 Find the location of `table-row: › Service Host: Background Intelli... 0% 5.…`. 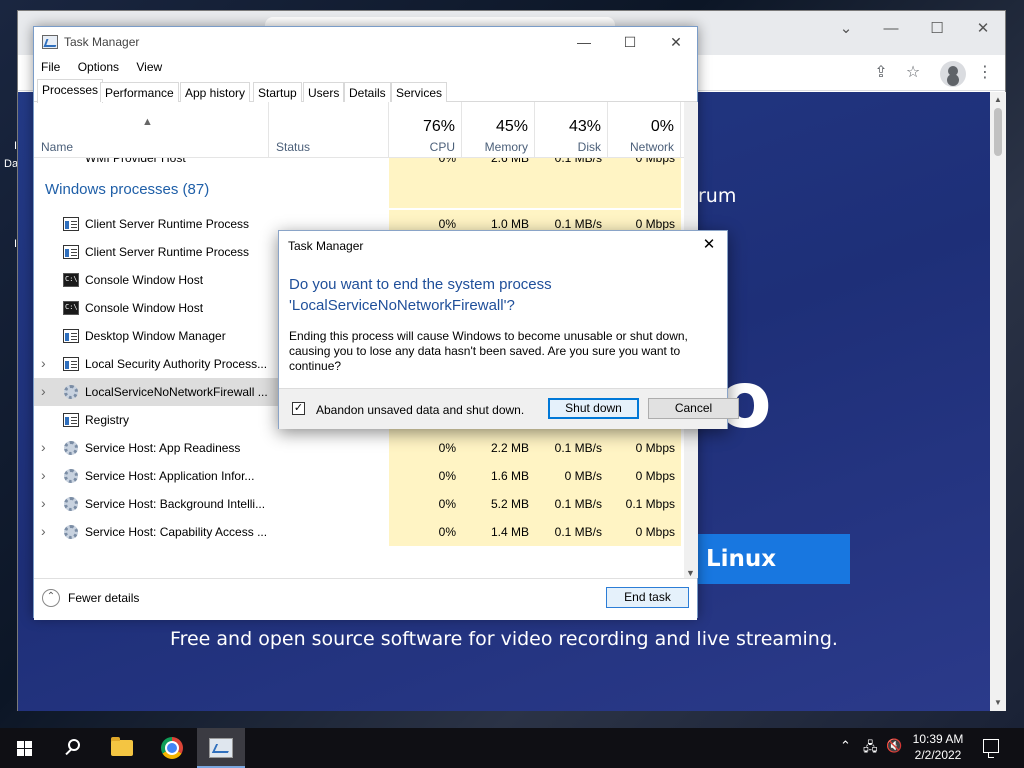

table-row: › Service Host: Background Intelli... 0% 5.… is located at coordinates (359, 504).